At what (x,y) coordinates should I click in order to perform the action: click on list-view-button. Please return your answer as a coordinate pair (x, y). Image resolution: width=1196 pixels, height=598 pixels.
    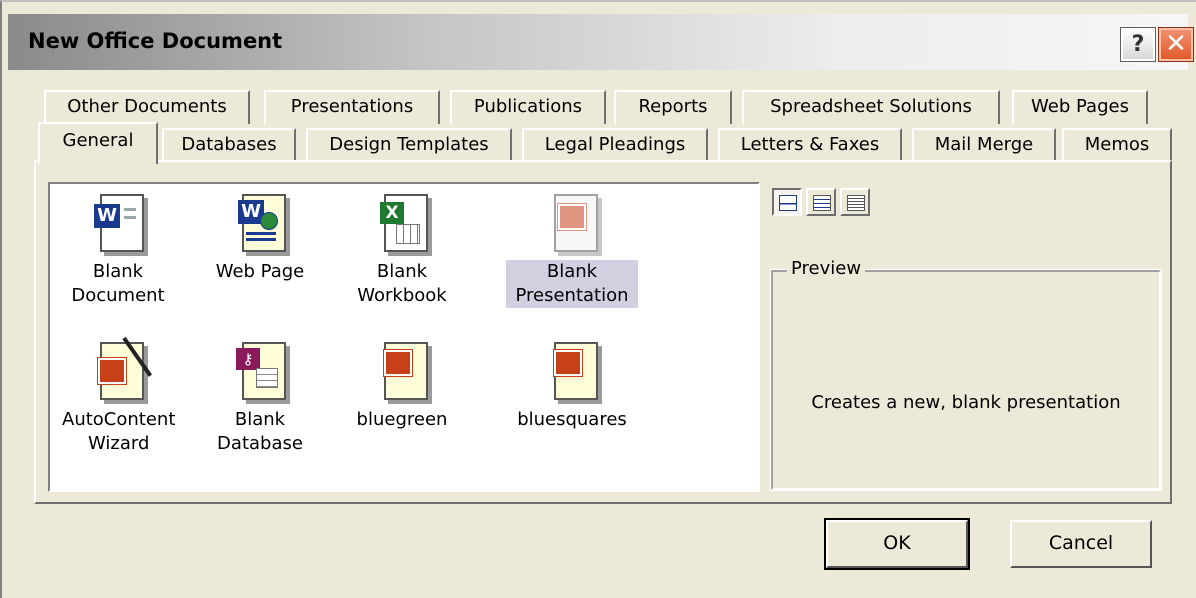
    Looking at the image, I should click on (821, 202).